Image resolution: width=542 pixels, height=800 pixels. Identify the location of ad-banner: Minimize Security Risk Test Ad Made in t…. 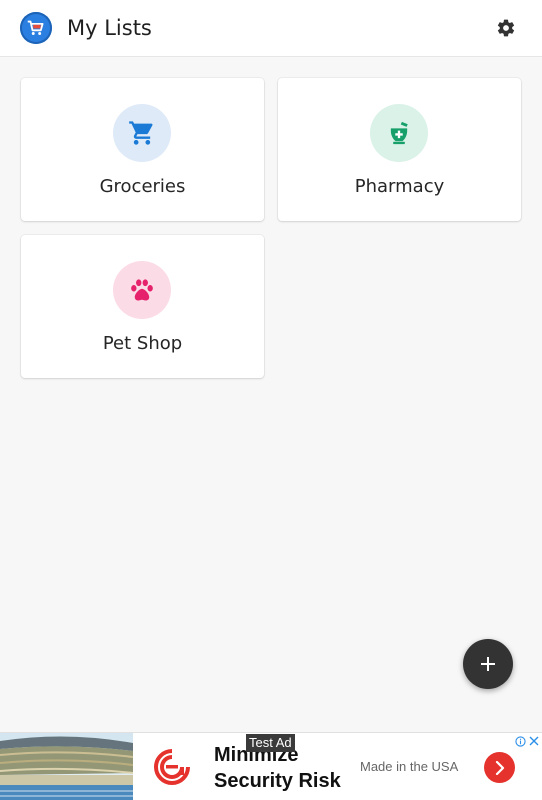
(271, 766).